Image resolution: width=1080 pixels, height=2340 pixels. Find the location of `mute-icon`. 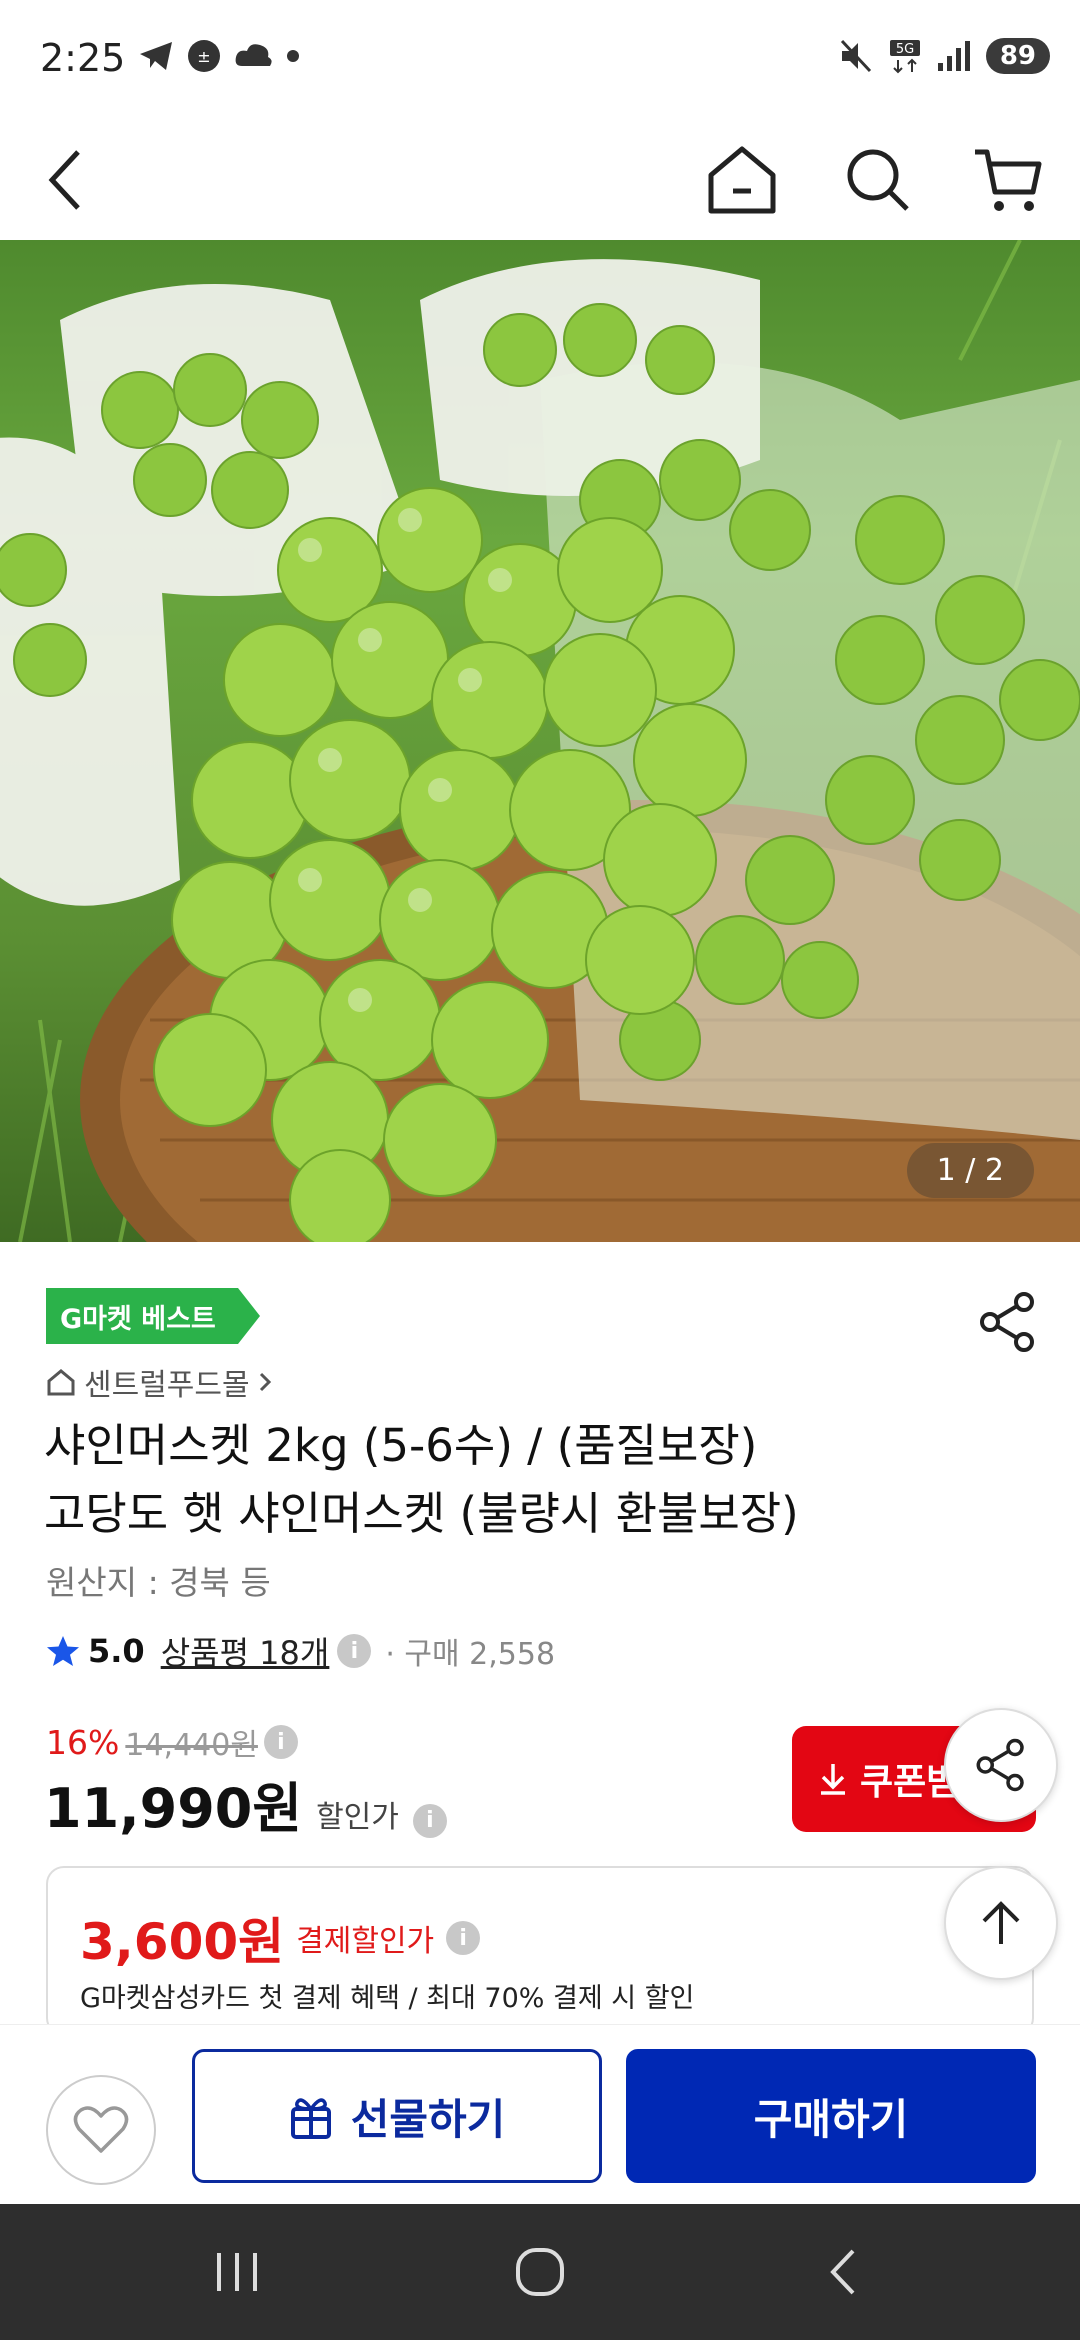

mute-icon is located at coordinates (855, 56).